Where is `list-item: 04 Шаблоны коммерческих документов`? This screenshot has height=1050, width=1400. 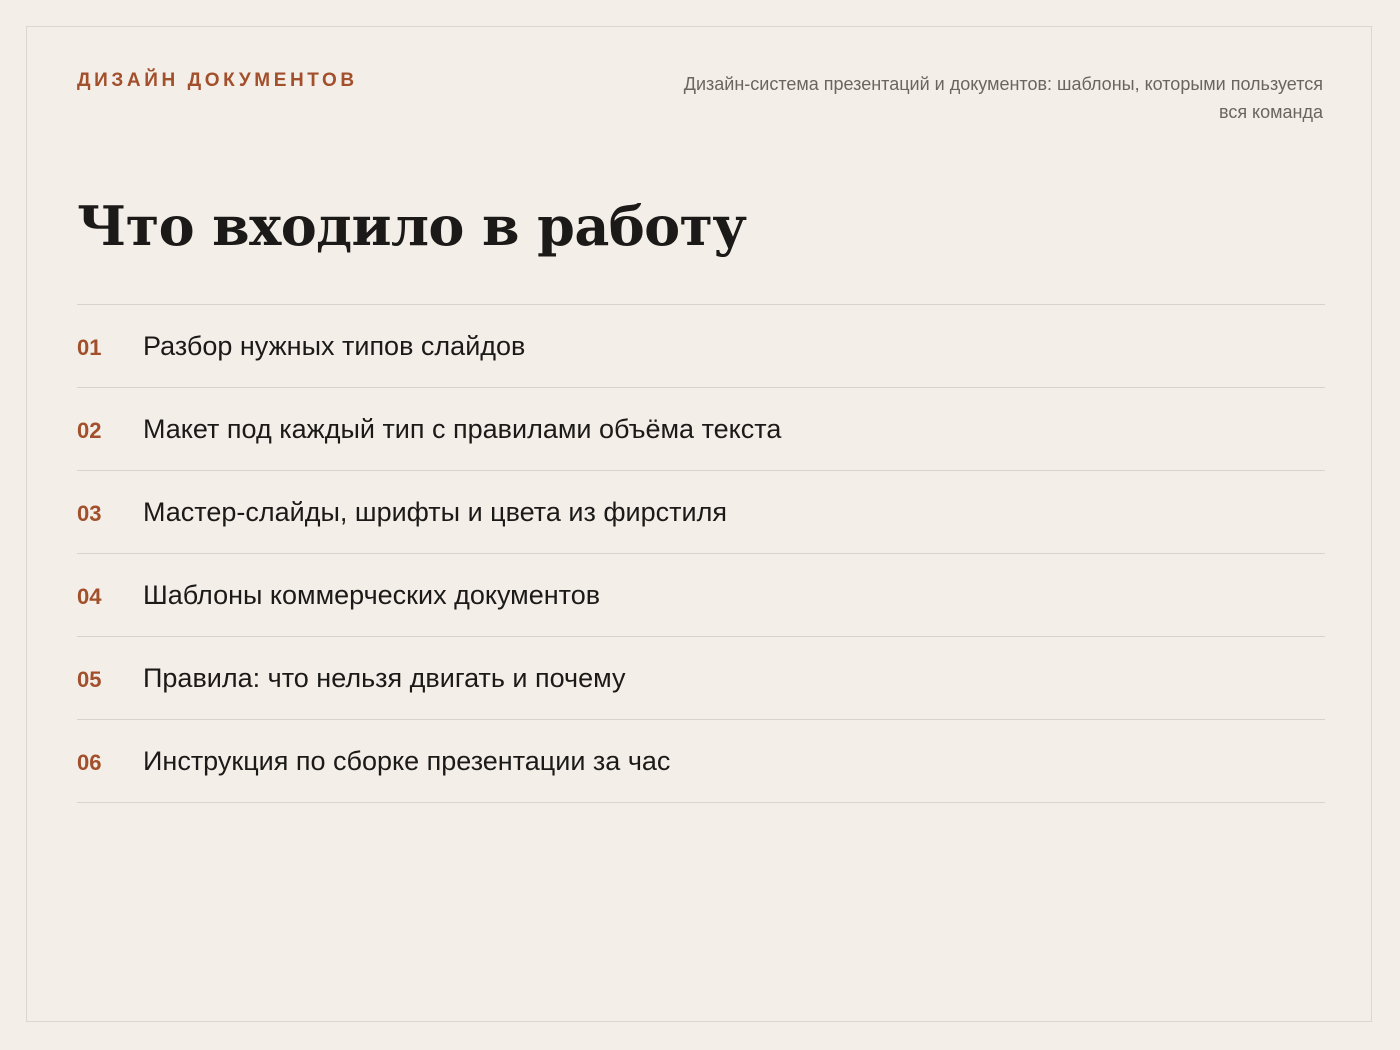
list-item: 04 Шаблоны коммерческих документов is located at coordinates (701, 595).